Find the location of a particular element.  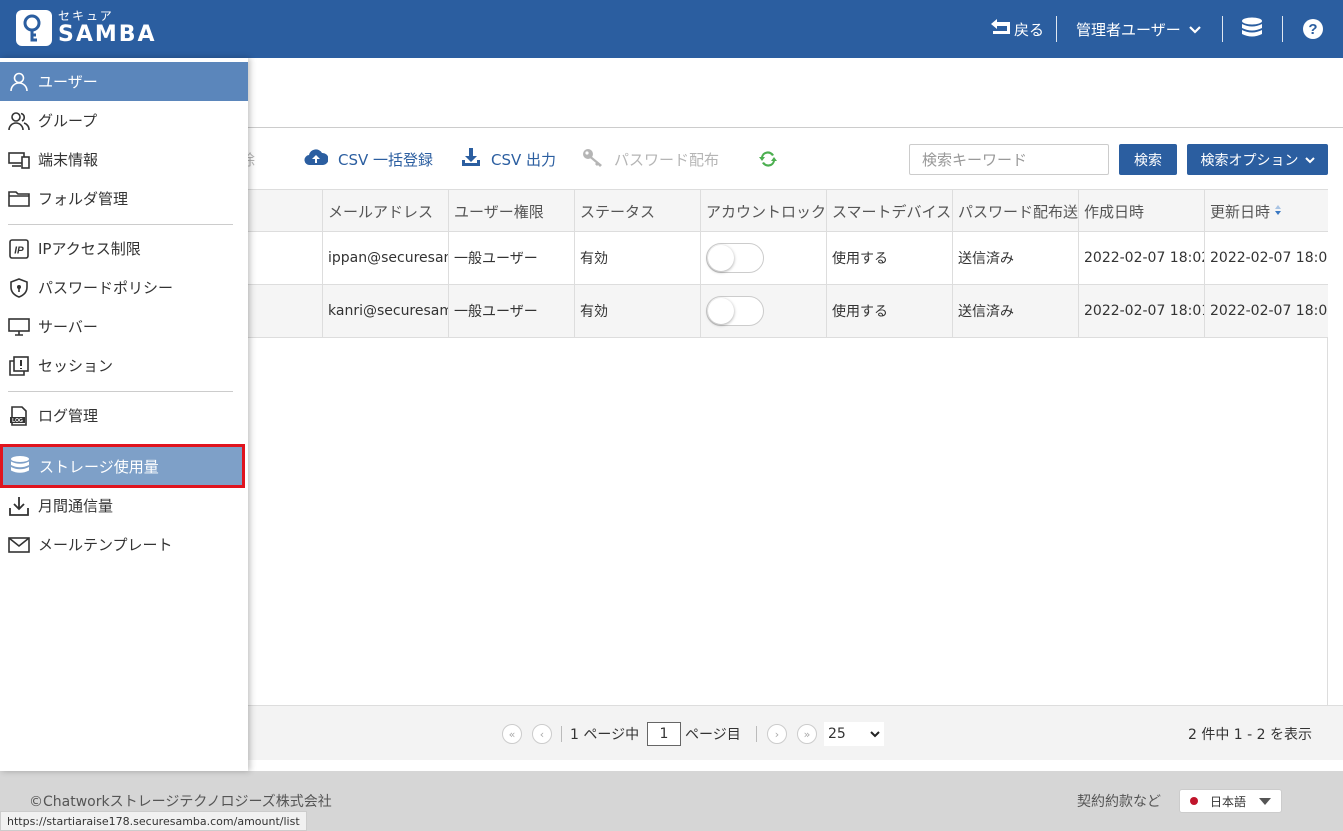

per-page-value: 25 is located at coordinates (837, 734).